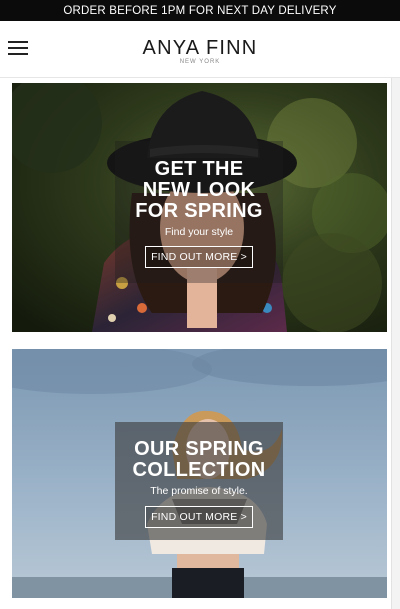  I want to click on site-header: ANYA FINN NEW YORK, so click(200, 49).